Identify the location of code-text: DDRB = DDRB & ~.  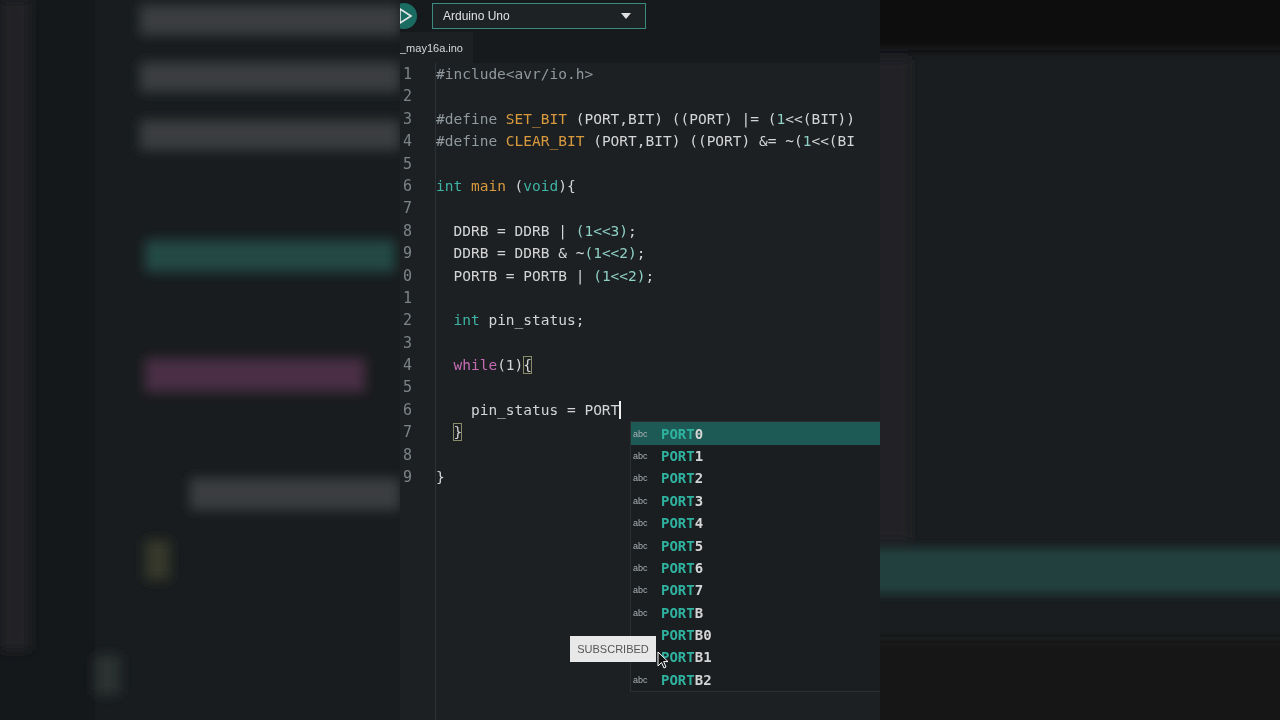
(519, 253).